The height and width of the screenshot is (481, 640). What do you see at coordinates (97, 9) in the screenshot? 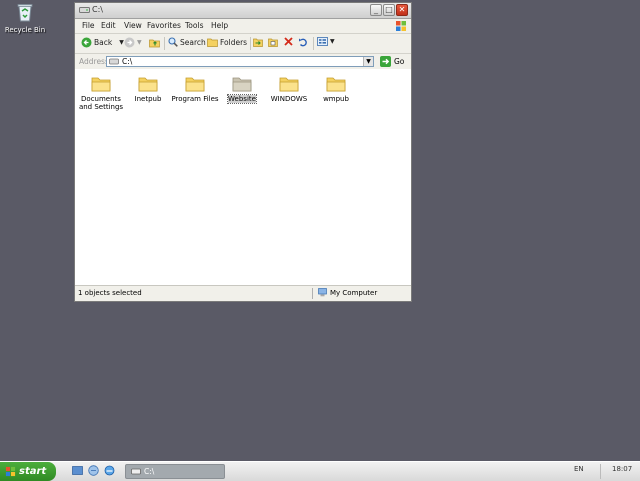
I see `window-title: C:\` at bounding box center [97, 9].